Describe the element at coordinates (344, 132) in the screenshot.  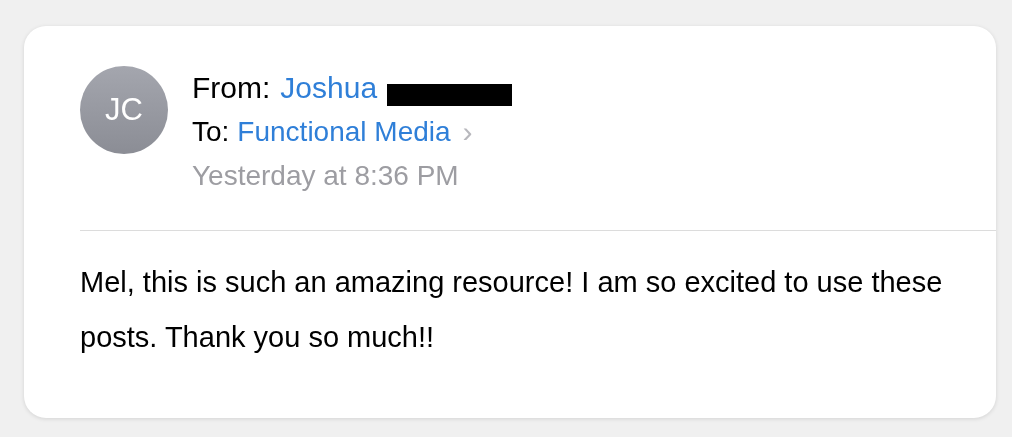
I see `recipient-name: Functional Media` at that location.